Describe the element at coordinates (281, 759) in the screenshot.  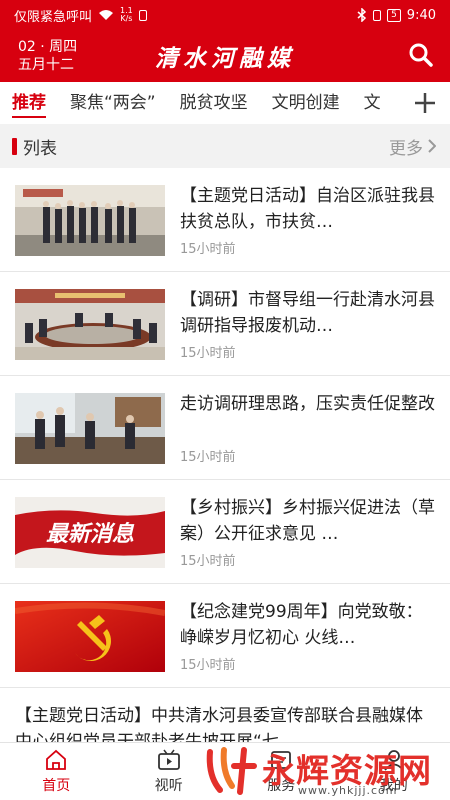
I see `service-icon` at that location.